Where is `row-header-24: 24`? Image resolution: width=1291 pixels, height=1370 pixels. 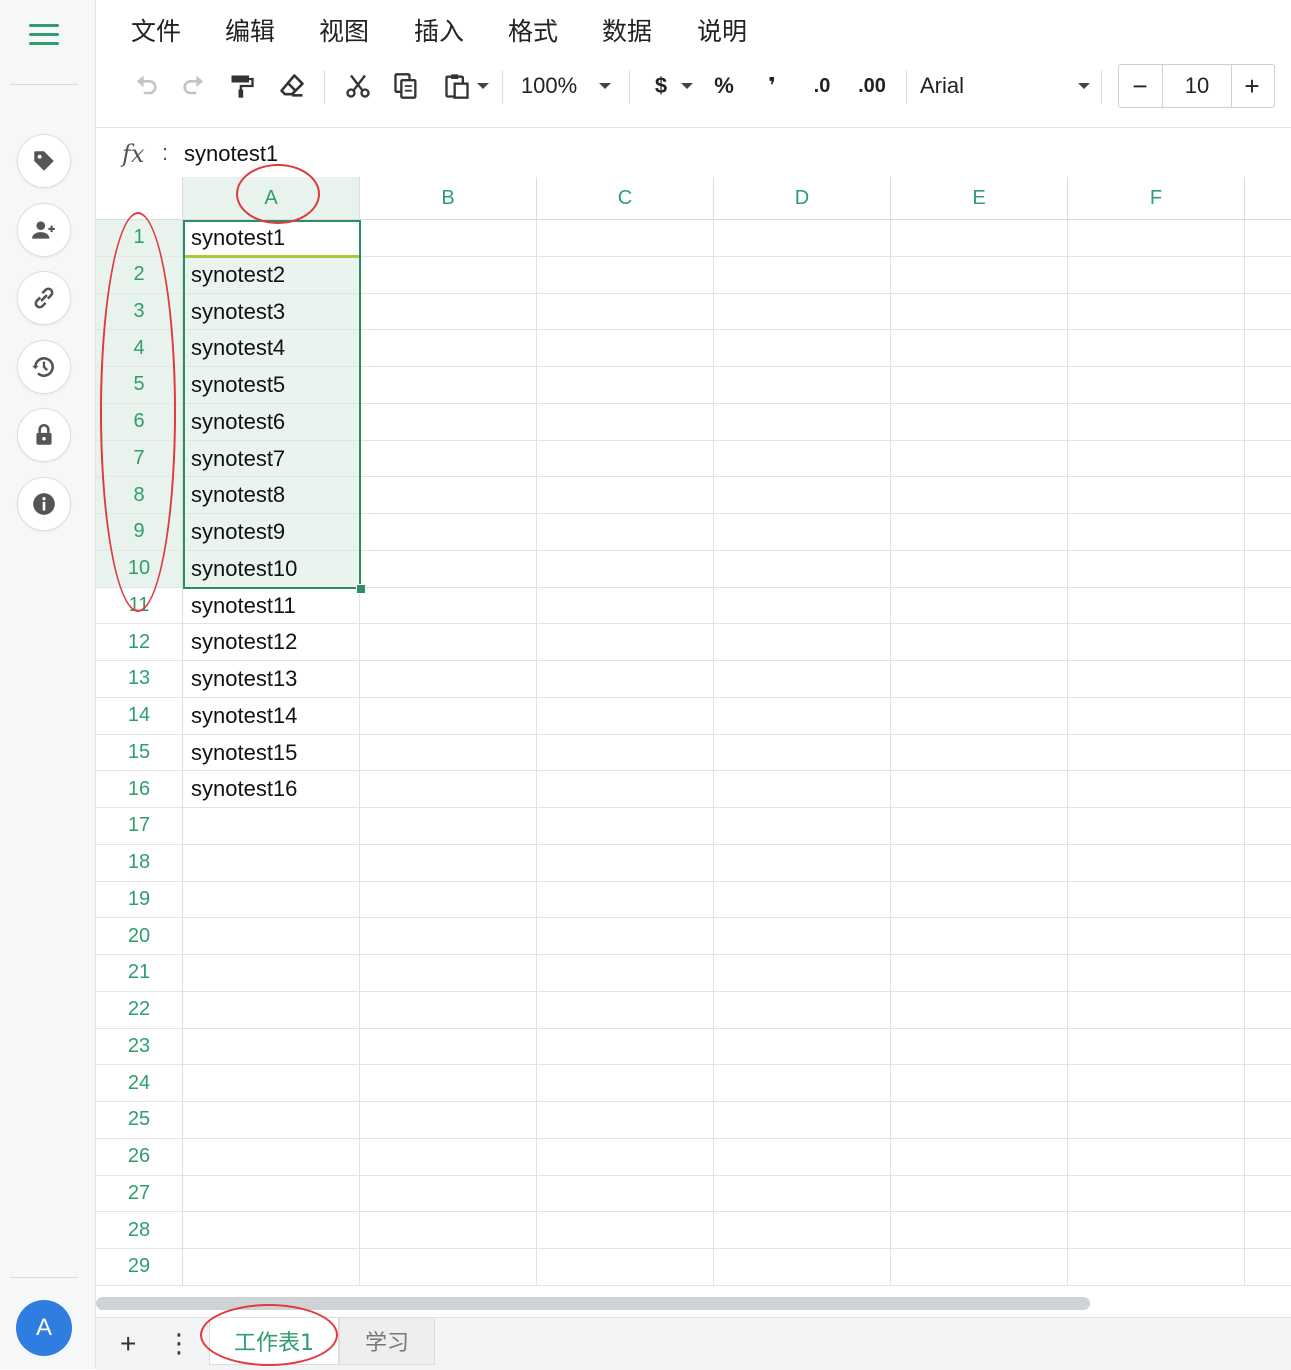 row-header-24: 24 is located at coordinates (139, 1083).